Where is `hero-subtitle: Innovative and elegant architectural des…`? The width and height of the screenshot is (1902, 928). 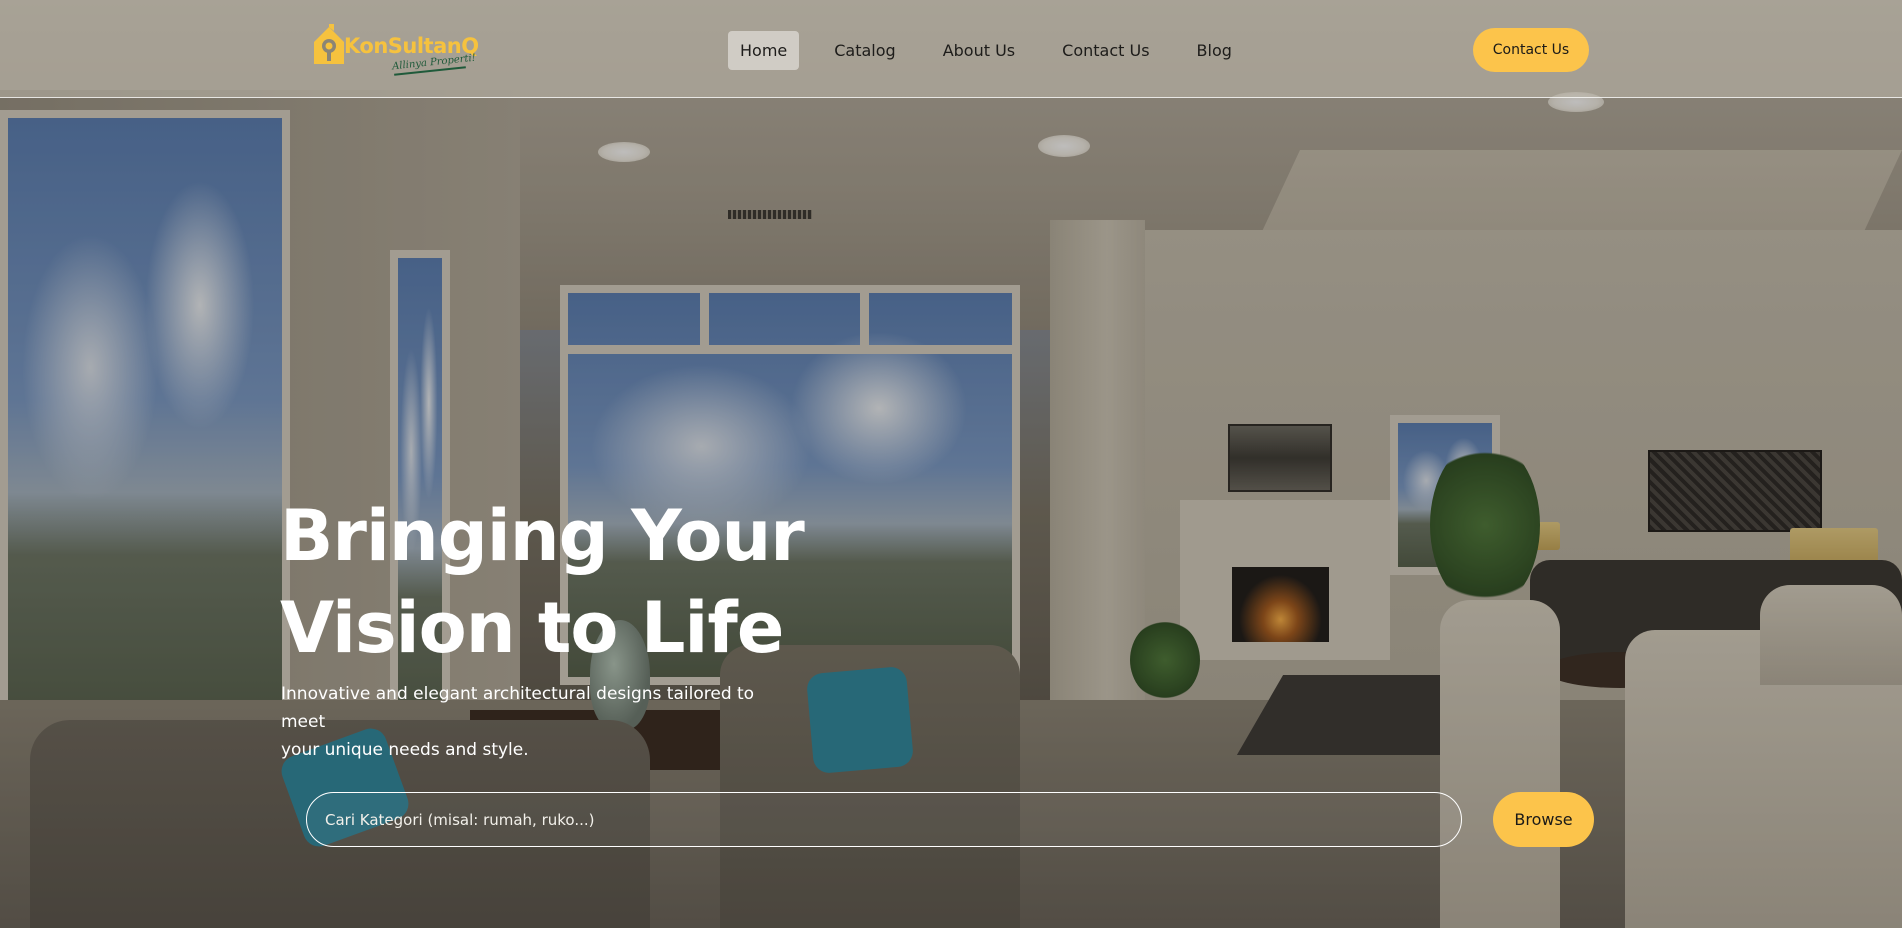 hero-subtitle: Innovative and elegant architectural des… is located at coordinates (531, 722).